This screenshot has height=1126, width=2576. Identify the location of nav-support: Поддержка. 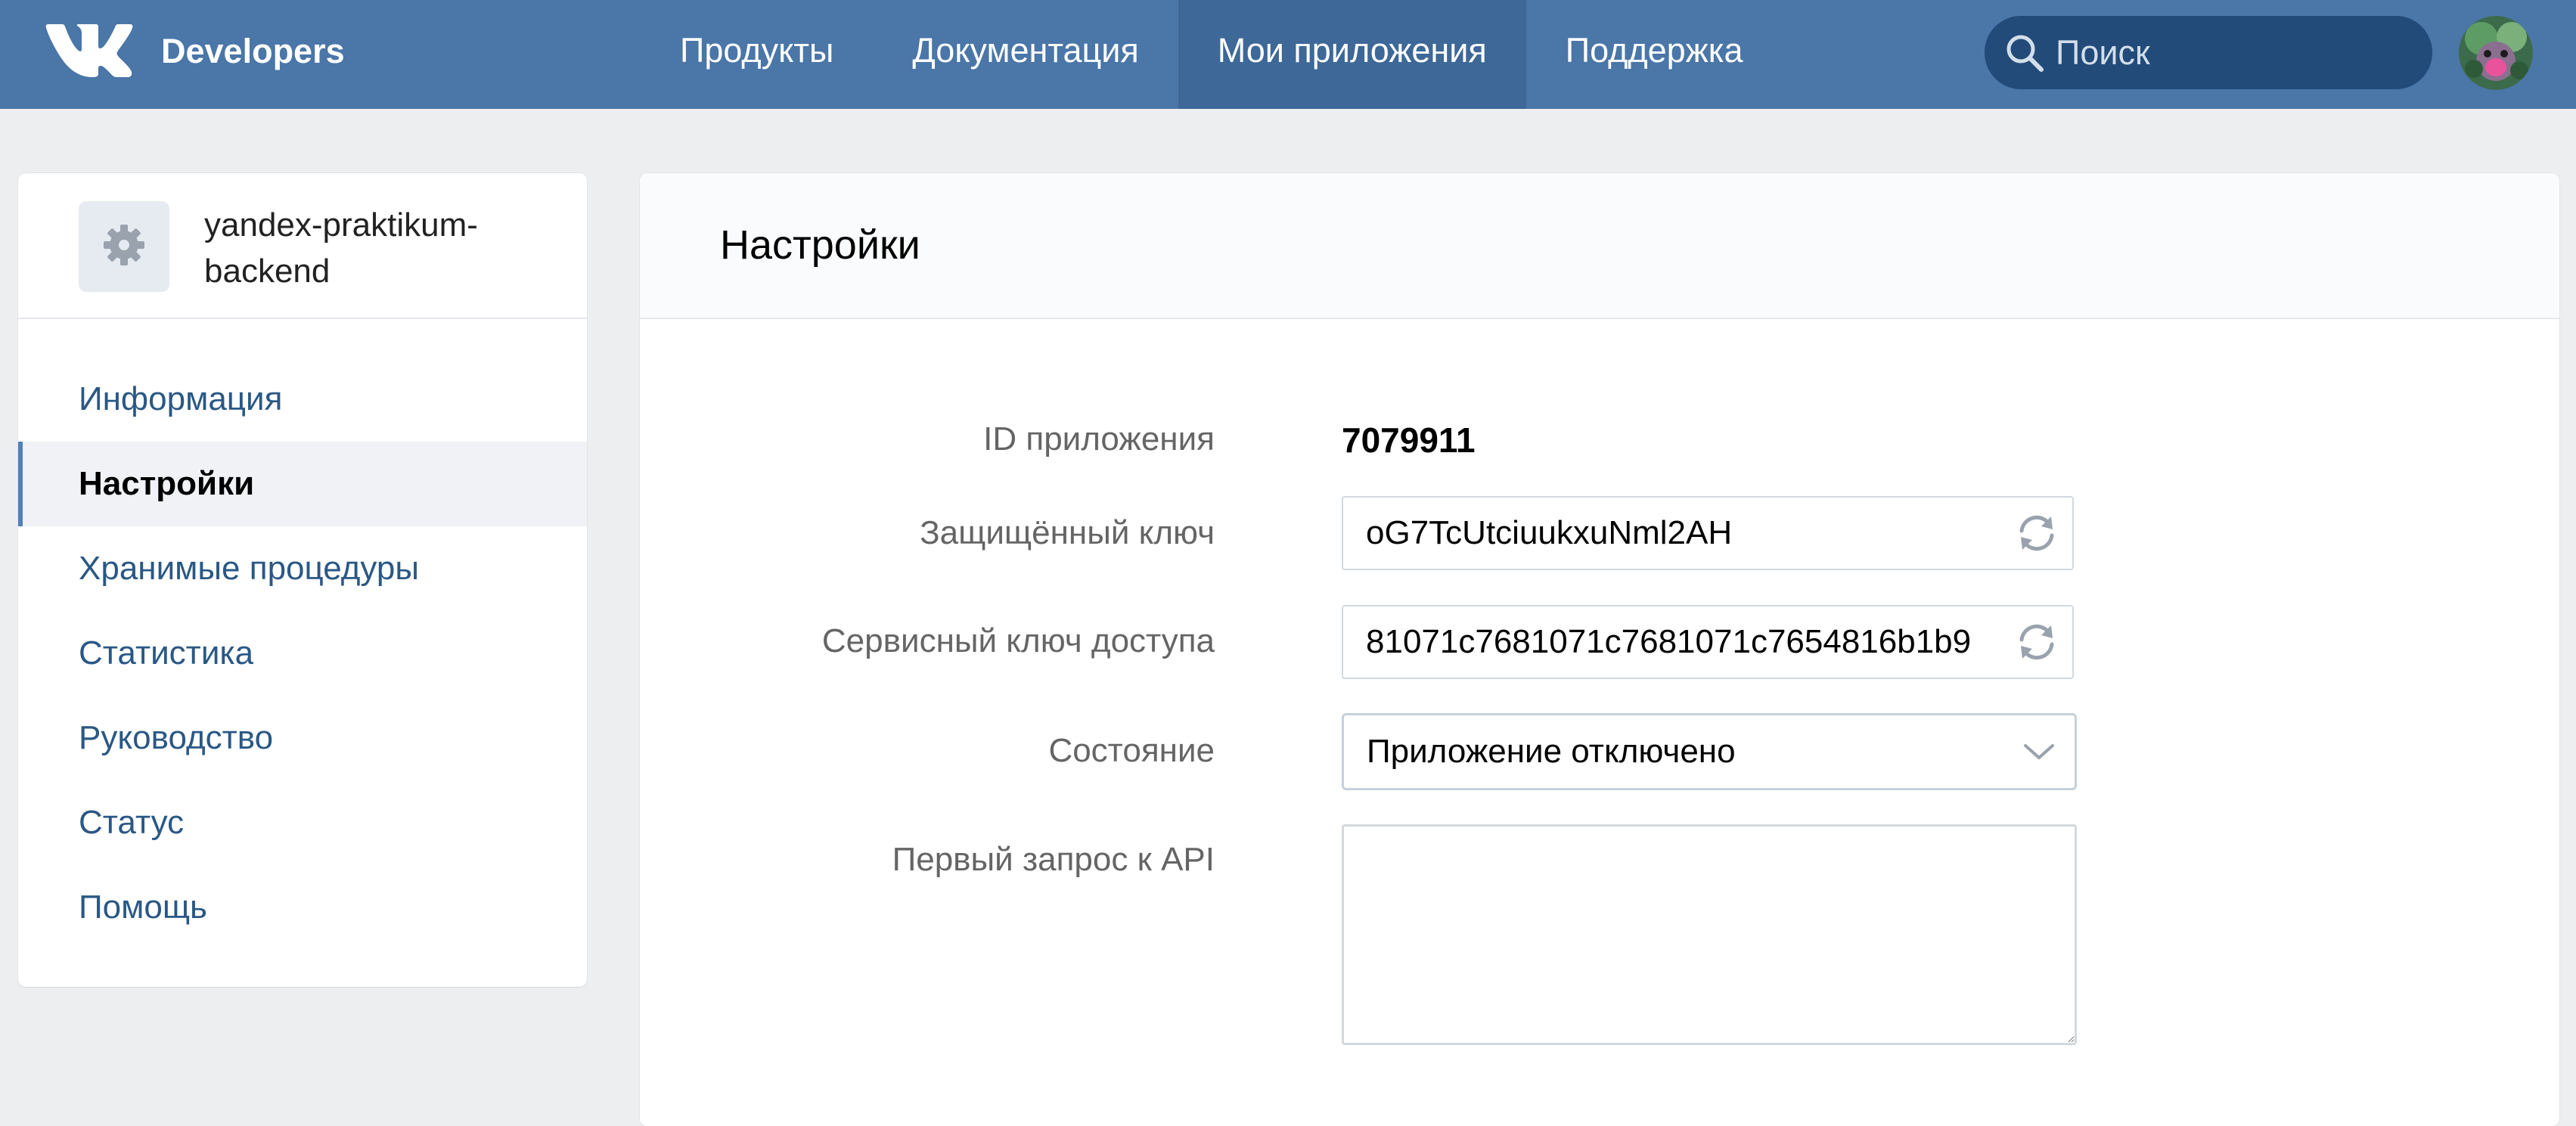
(1654, 54).